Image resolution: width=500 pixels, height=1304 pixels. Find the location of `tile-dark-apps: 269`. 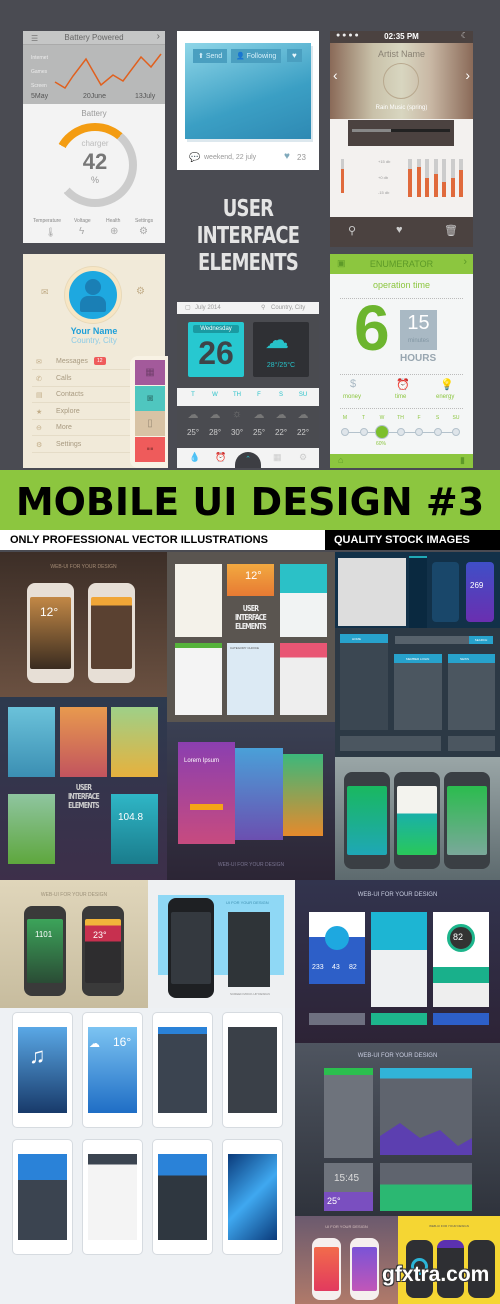

tile-dark-apps: 269 is located at coordinates (417, 590).